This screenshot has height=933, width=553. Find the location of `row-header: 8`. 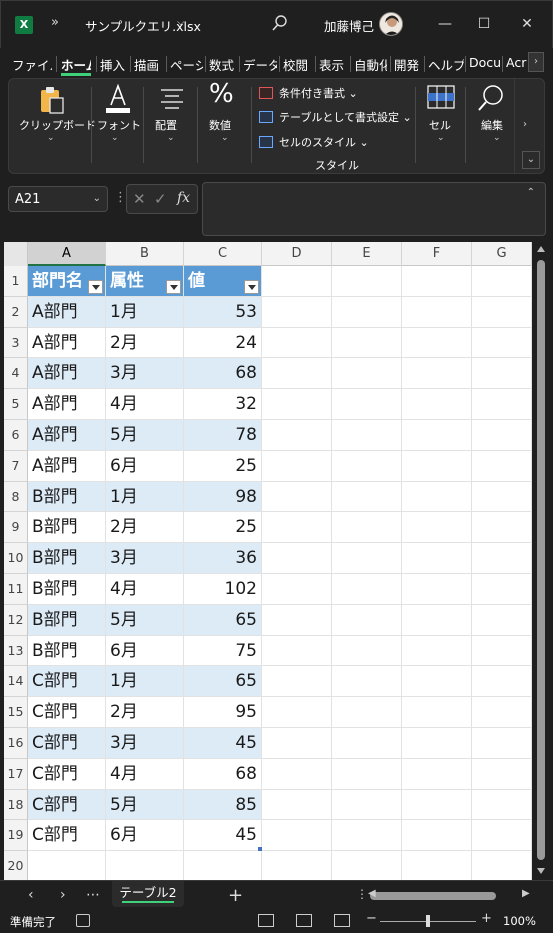

row-header: 8 is located at coordinates (16, 497).